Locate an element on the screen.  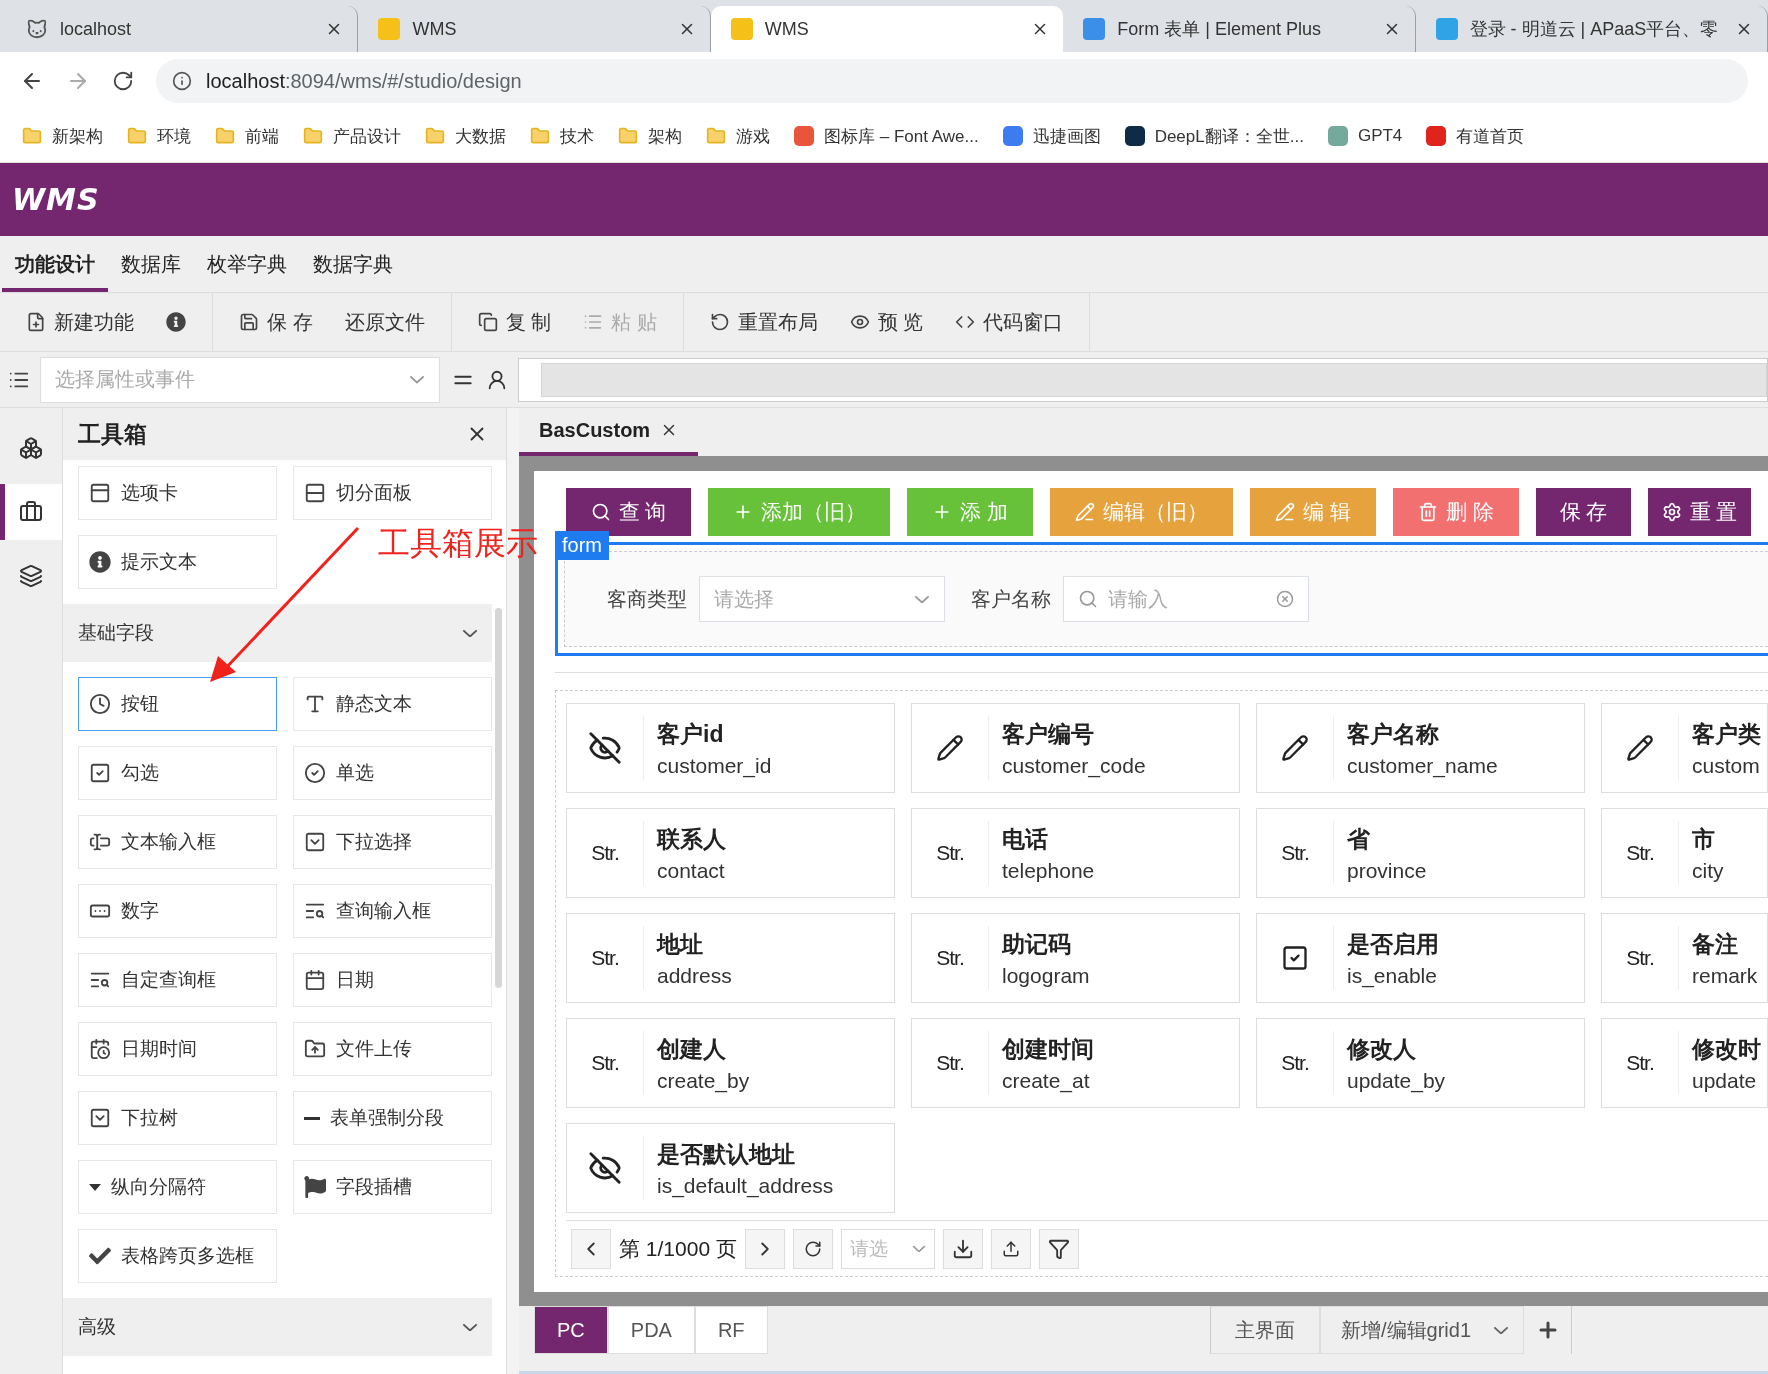
address-bar: localhost:8094/wms/#/studio/design is located at coordinates (952, 81).